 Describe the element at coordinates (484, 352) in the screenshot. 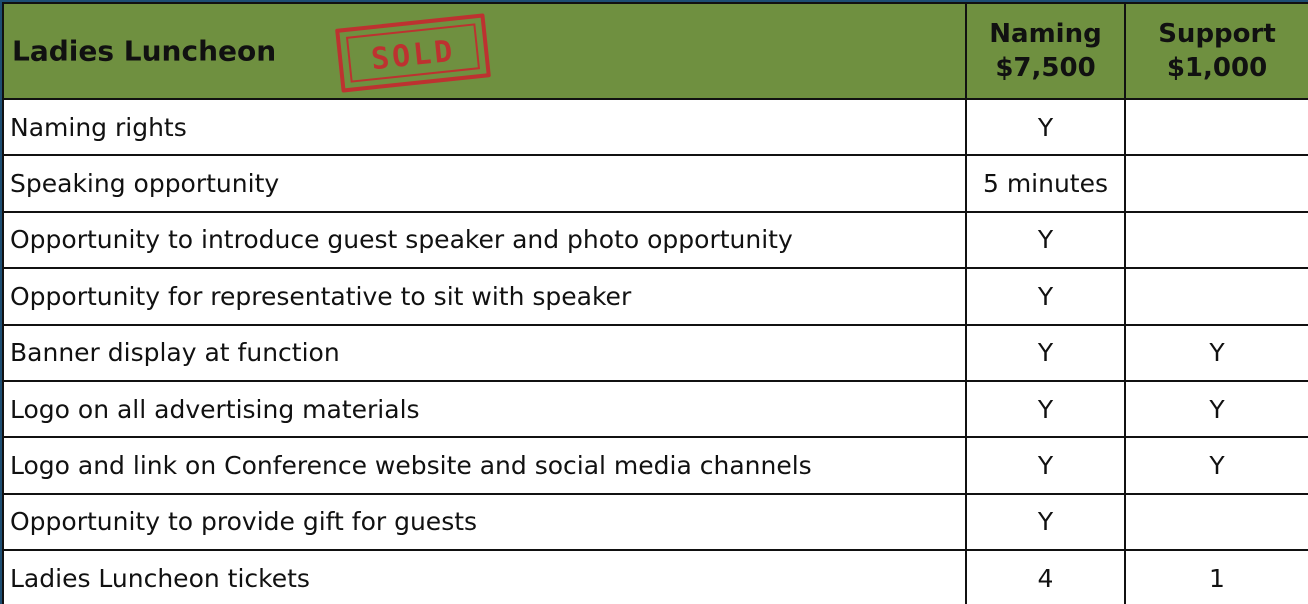

I see `feature-cell: Banner display at function` at that location.